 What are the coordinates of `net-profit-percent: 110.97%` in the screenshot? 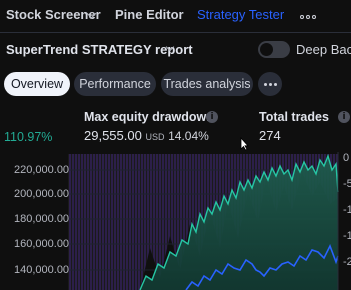 It's located at (28, 137).